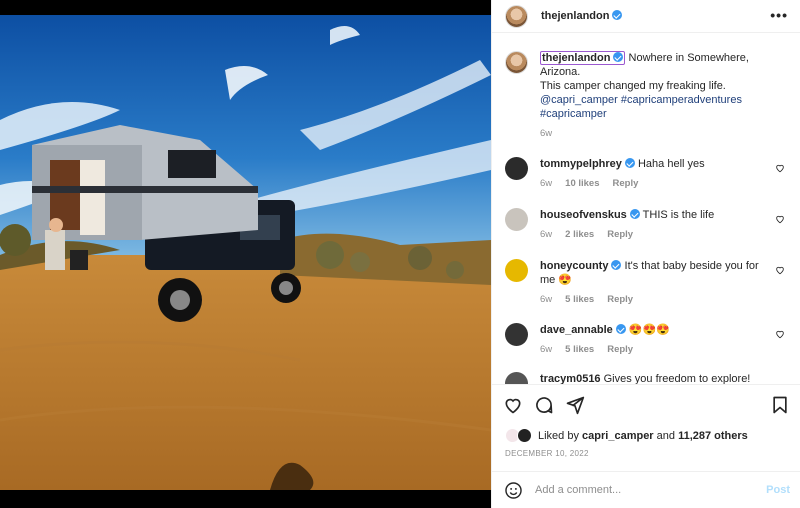  Describe the element at coordinates (560, 72) in the screenshot. I see `caption-text-2: Arizona.` at that location.